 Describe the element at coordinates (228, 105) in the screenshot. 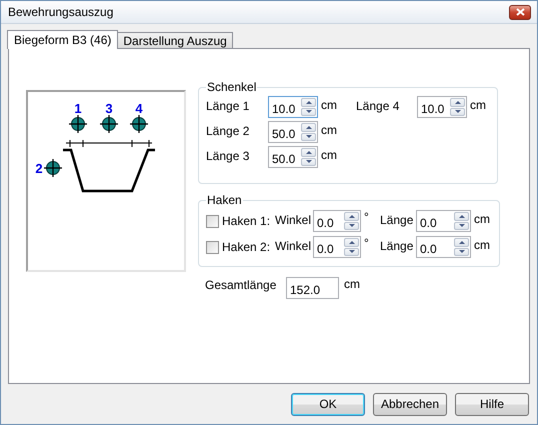

I see `field-label: Länge 1` at that location.